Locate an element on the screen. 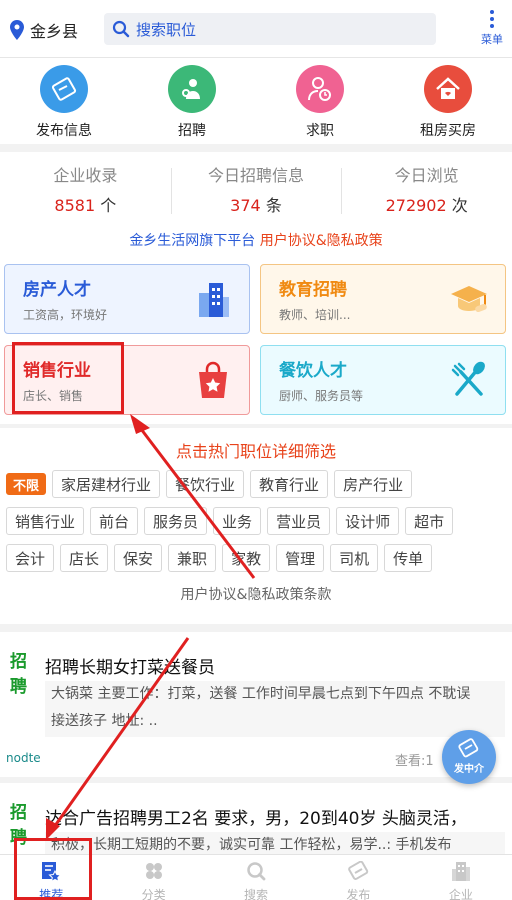 The width and height of the screenshot is (512, 900). post-agency-fab: 发中介 is located at coordinates (469, 757).